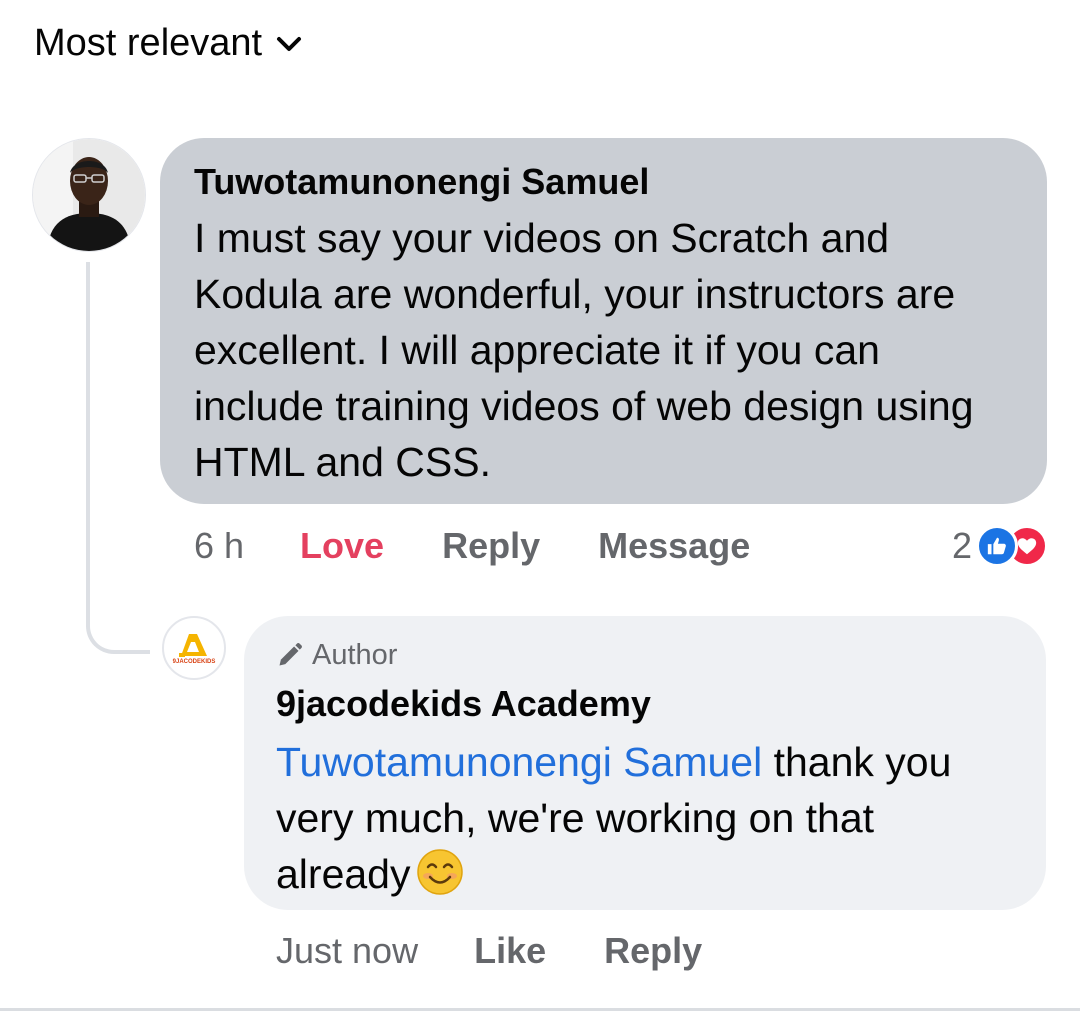 Image resolution: width=1080 pixels, height=1015 pixels. What do you see at coordinates (118, 458) in the screenshot?
I see `thread-connector-line` at bounding box center [118, 458].